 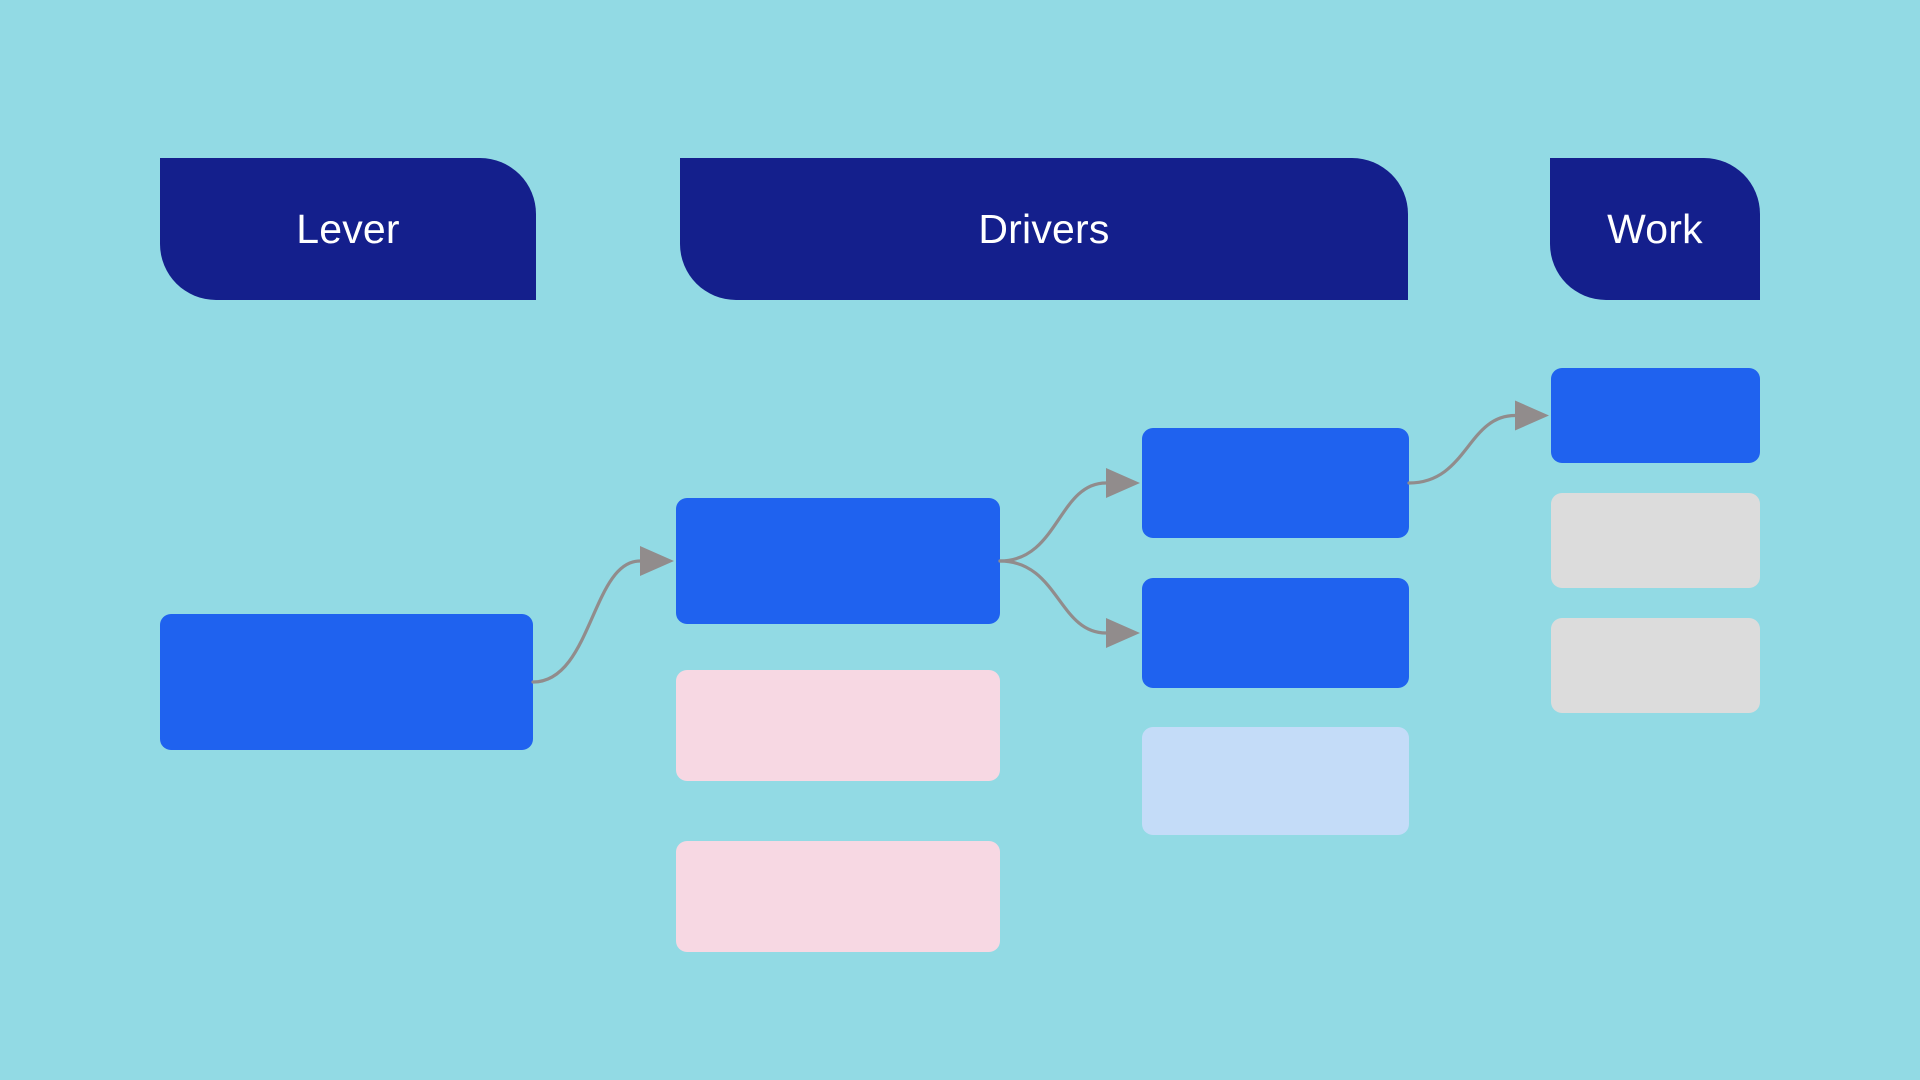 What do you see at coordinates (1053, 597) in the screenshot?
I see `conn-driver1-to-driver5-line` at bounding box center [1053, 597].